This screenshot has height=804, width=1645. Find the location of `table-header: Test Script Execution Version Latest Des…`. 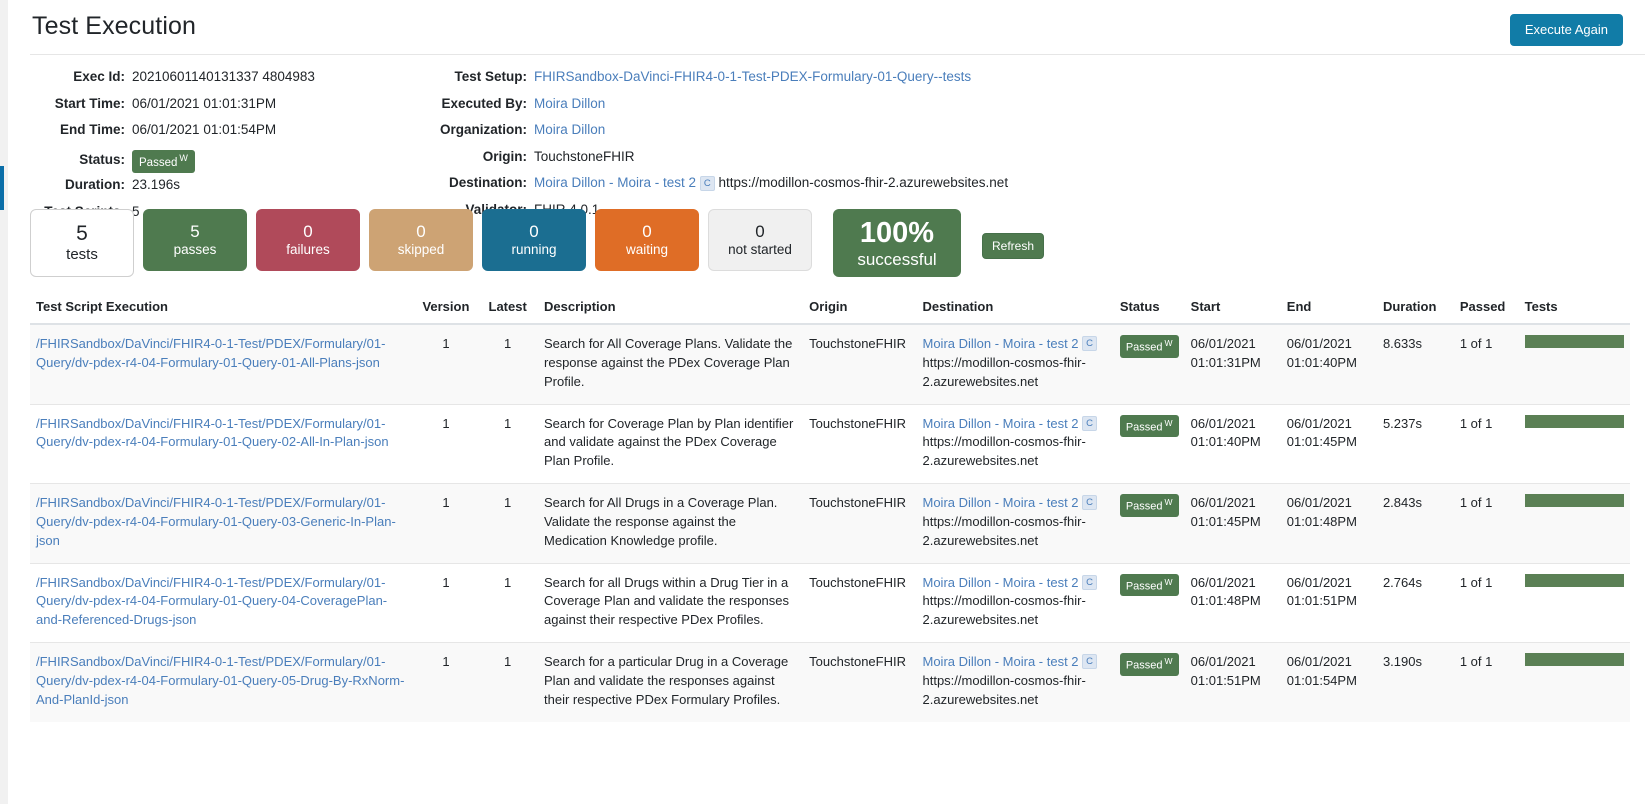

table-header: Test Script Execution Version Latest Des… is located at coordinates (830, 309).